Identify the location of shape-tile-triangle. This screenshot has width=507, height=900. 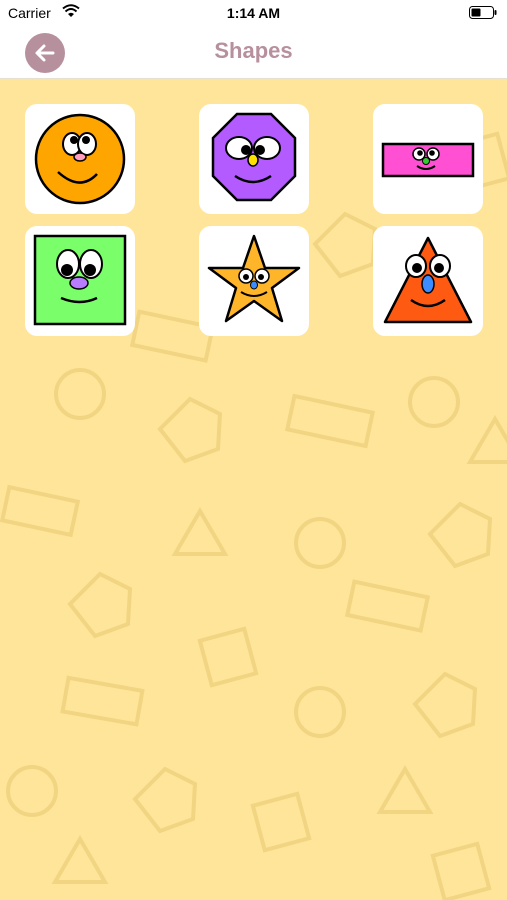
(428, 281).